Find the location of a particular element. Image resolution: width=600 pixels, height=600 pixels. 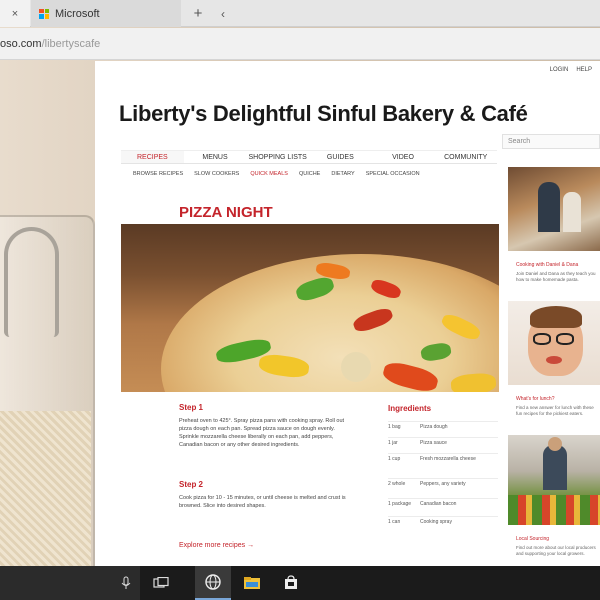

nav-shopping-lists: SHOPPING LISTS is located at coordinates (277, 157).